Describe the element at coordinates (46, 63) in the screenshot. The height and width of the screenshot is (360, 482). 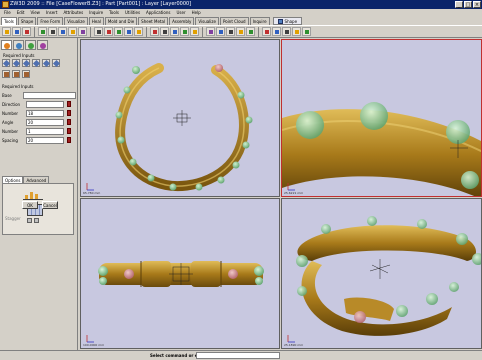
I see `fill-pattern-icon` at that location.